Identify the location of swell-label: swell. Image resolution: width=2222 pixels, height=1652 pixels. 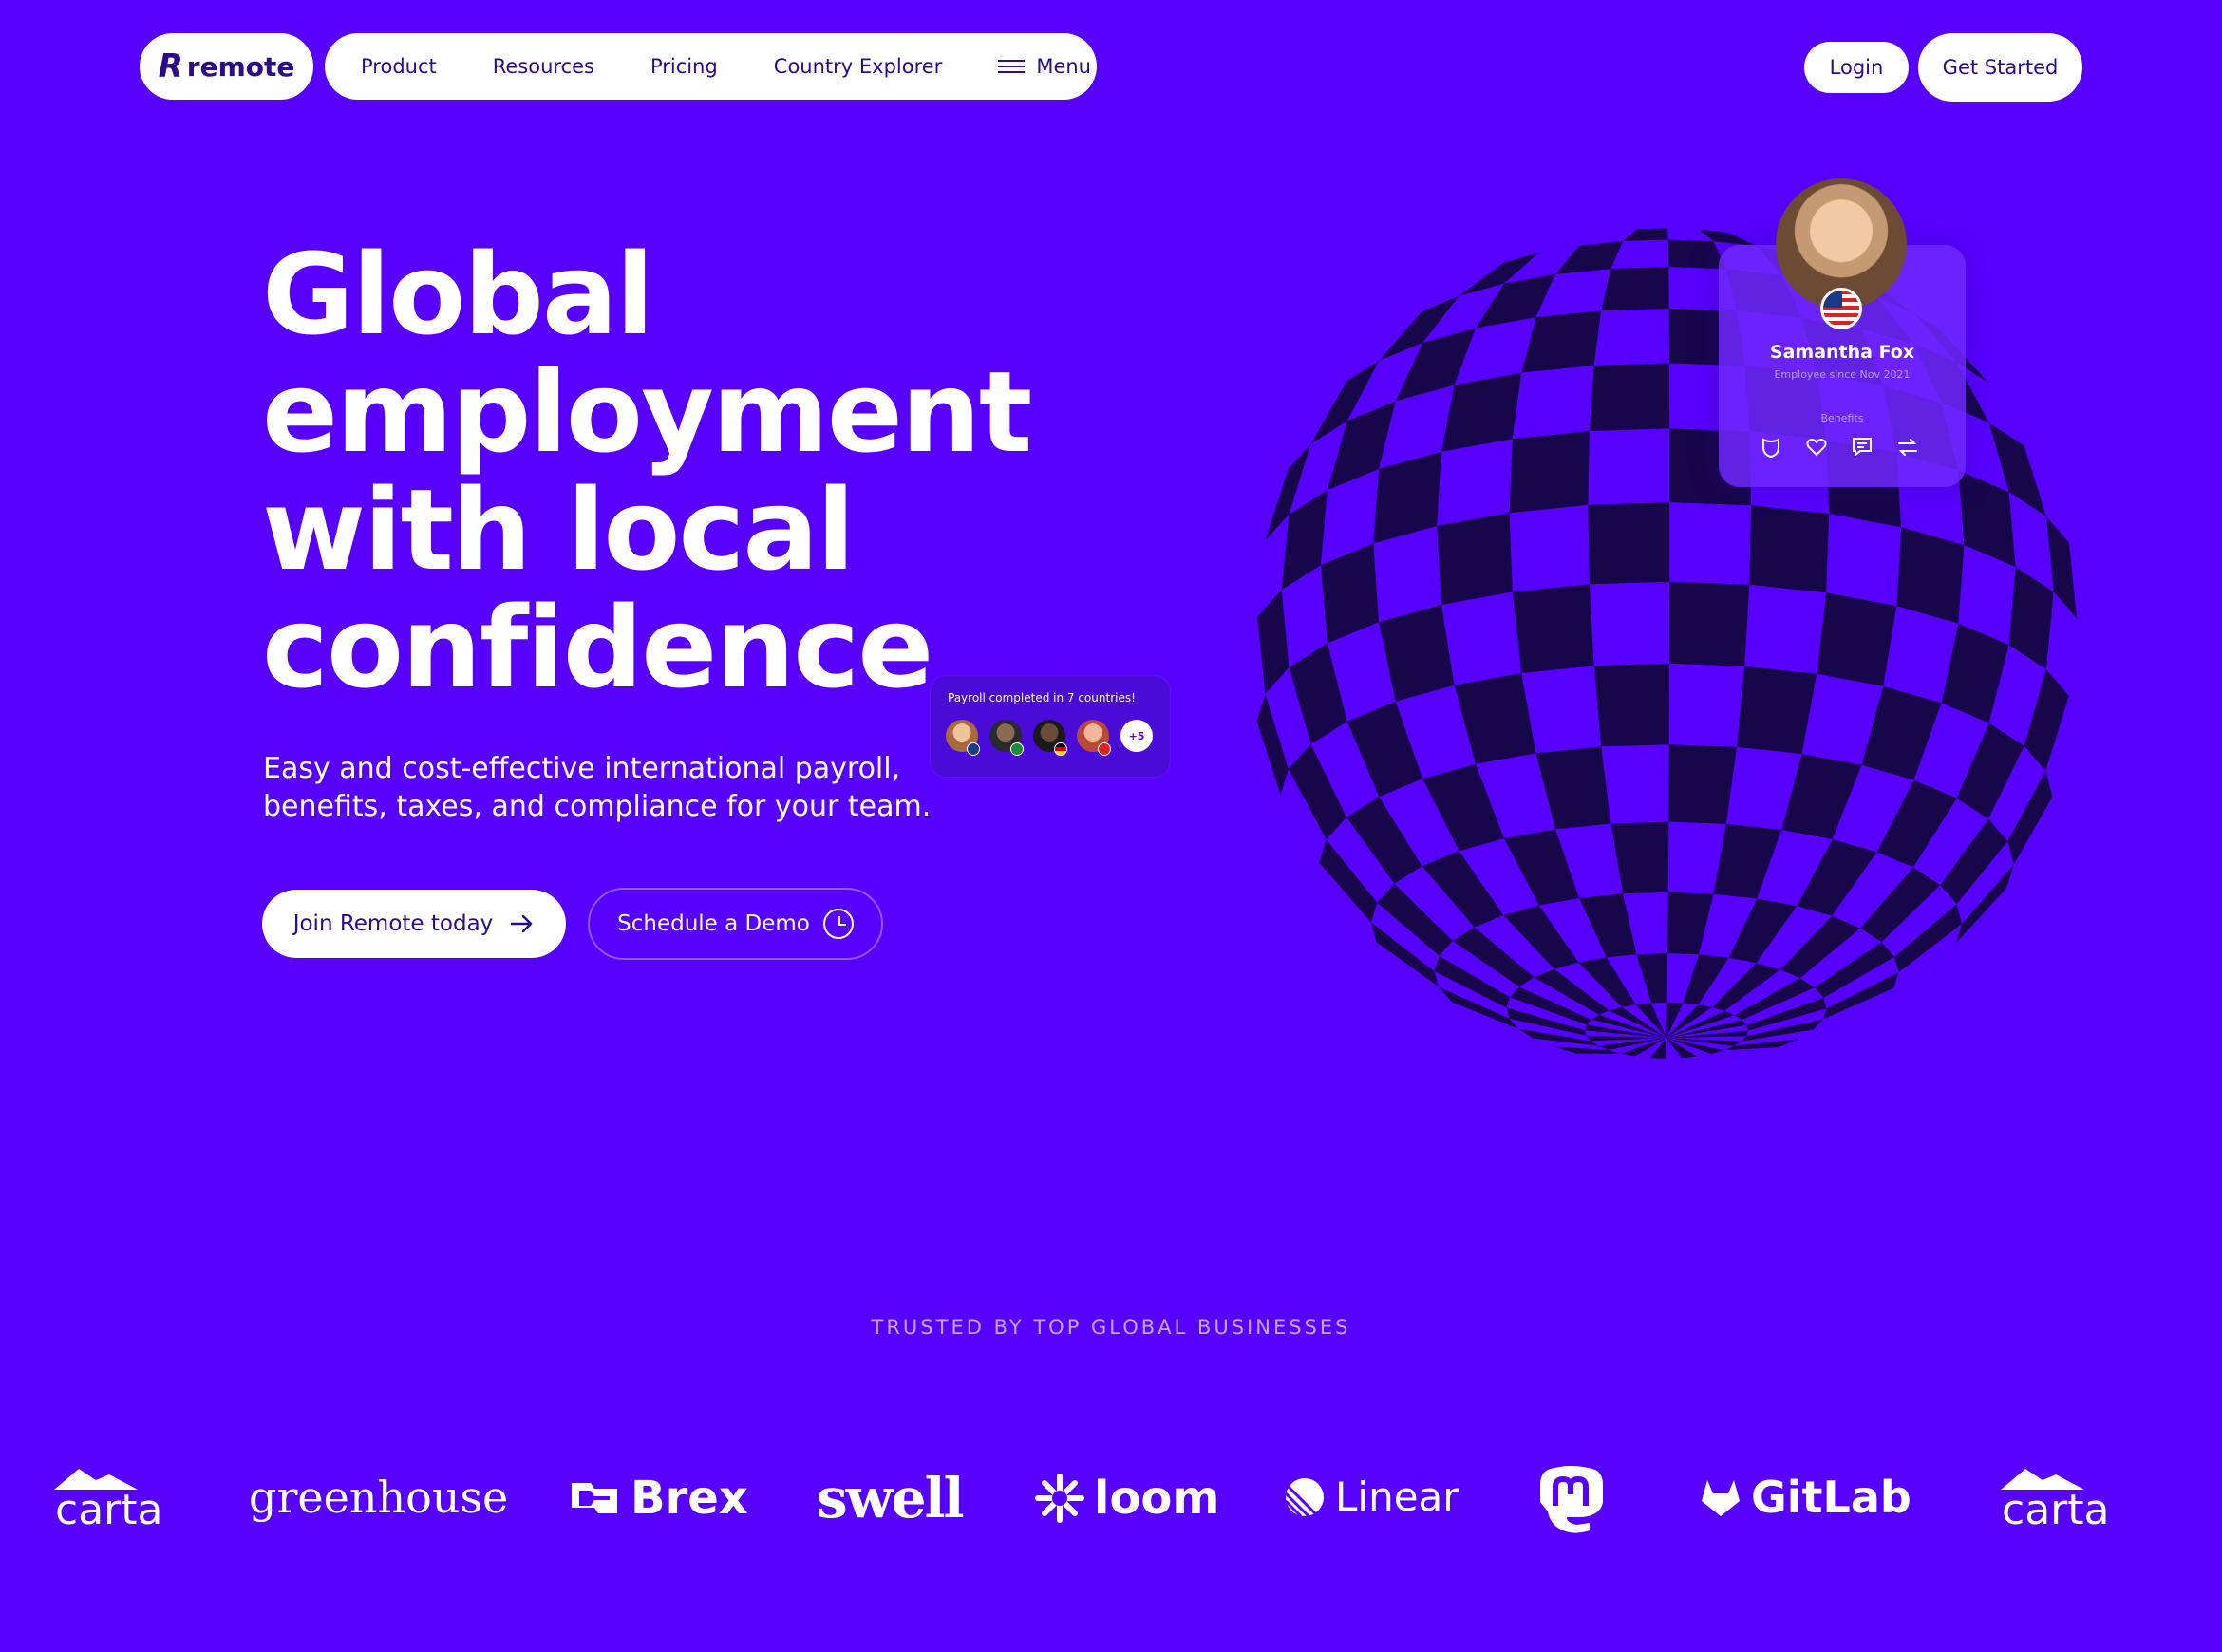
(891, 1498).